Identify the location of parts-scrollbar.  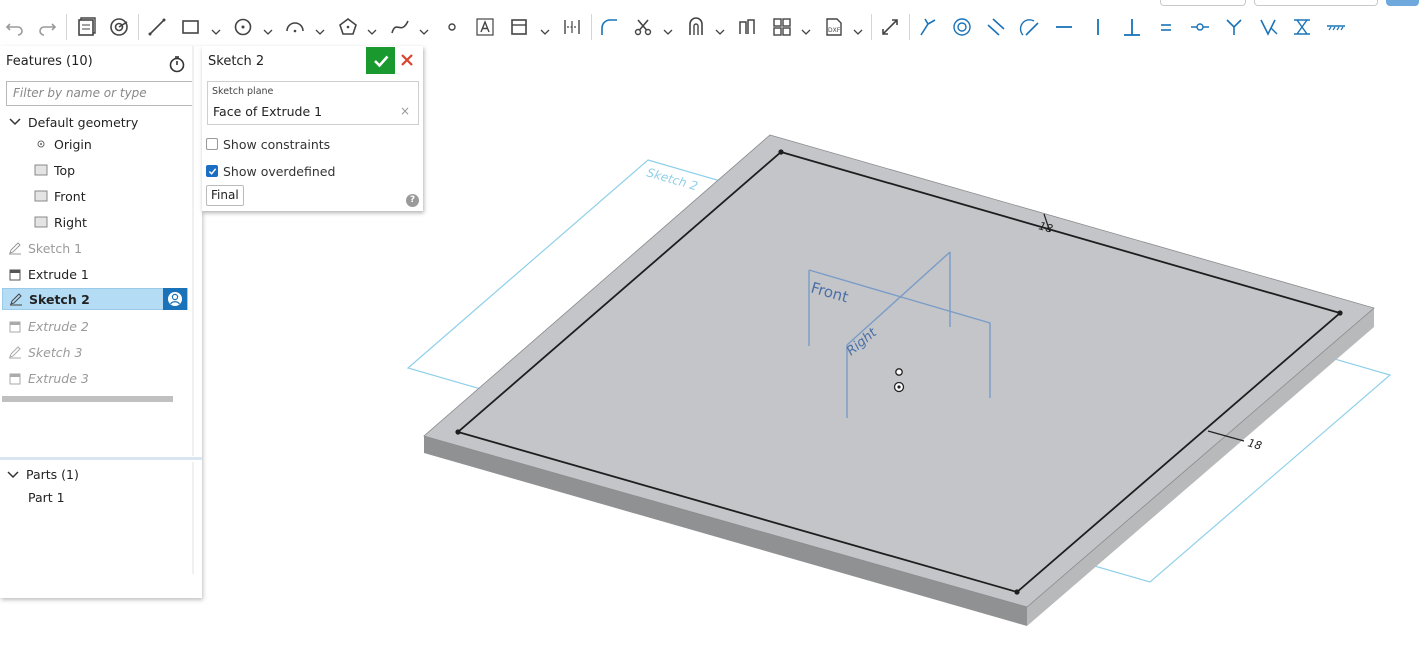
(193, 518).